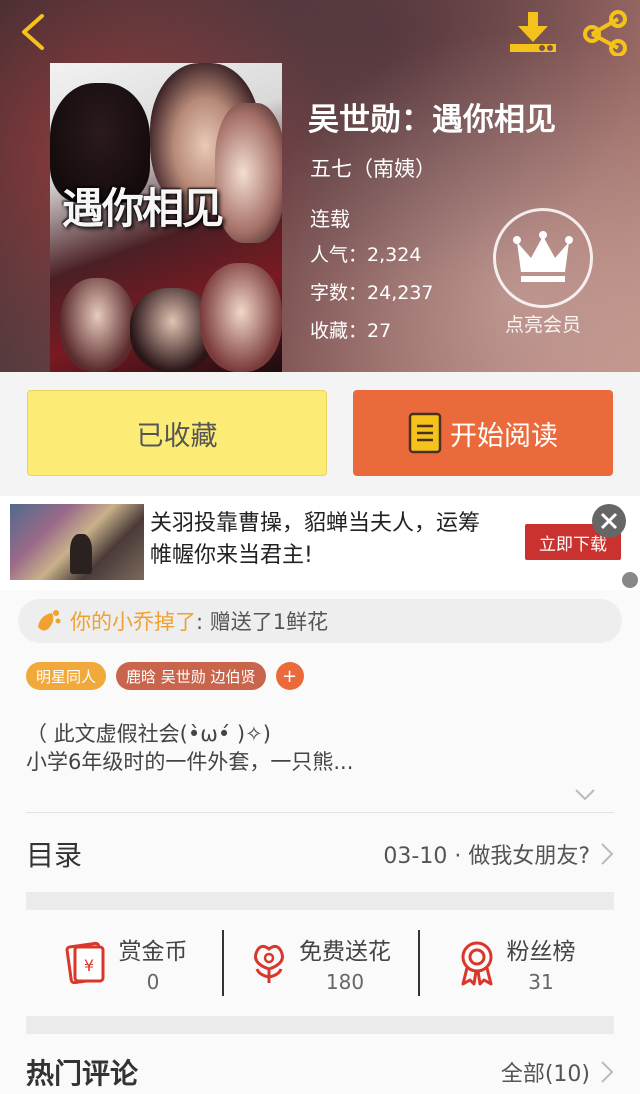 The height and width of the screenshot is (1094, 640). Describe the element at coordinates (630, 580) in the screenshot. I see `ad-mark-icon` at that location.